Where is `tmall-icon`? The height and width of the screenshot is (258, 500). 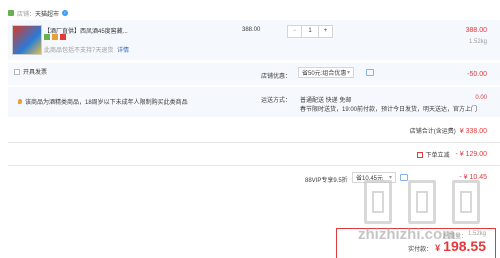
tmall-icon is located at coordinates (11, 13).